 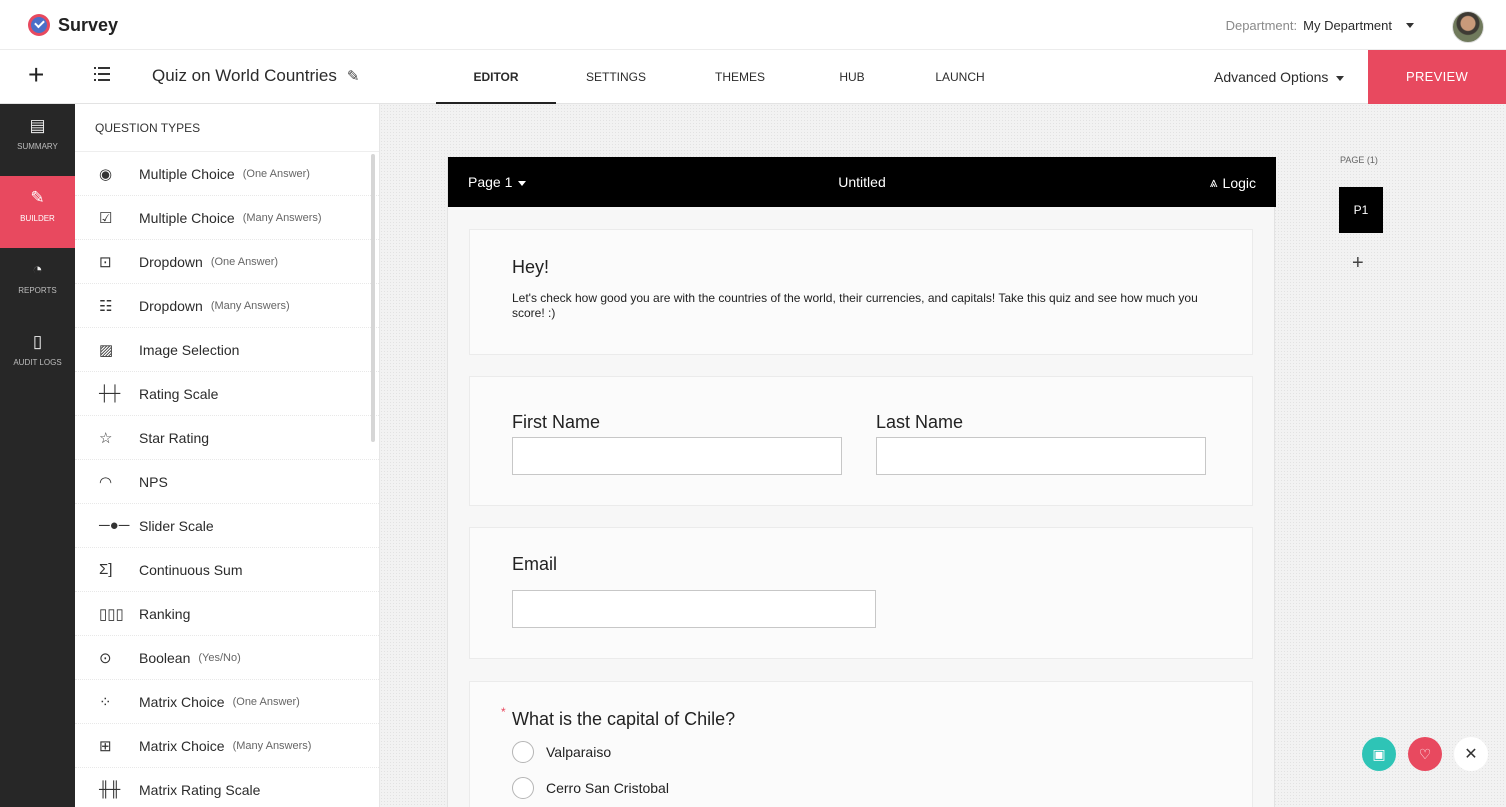 What do you see at coordinates (1437, 77) in the screenshot?
I see `preview-button: PREVIEW` at bounding box center [1437, 77].